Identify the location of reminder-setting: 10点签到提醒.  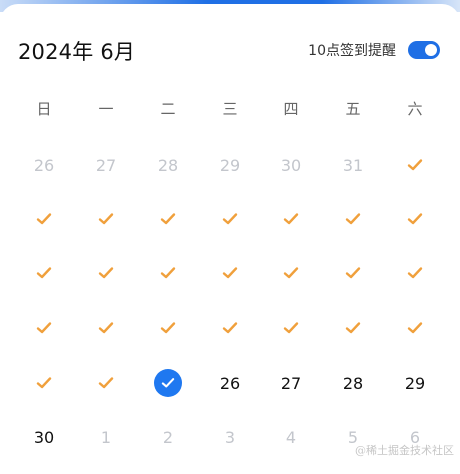
(374, 50).